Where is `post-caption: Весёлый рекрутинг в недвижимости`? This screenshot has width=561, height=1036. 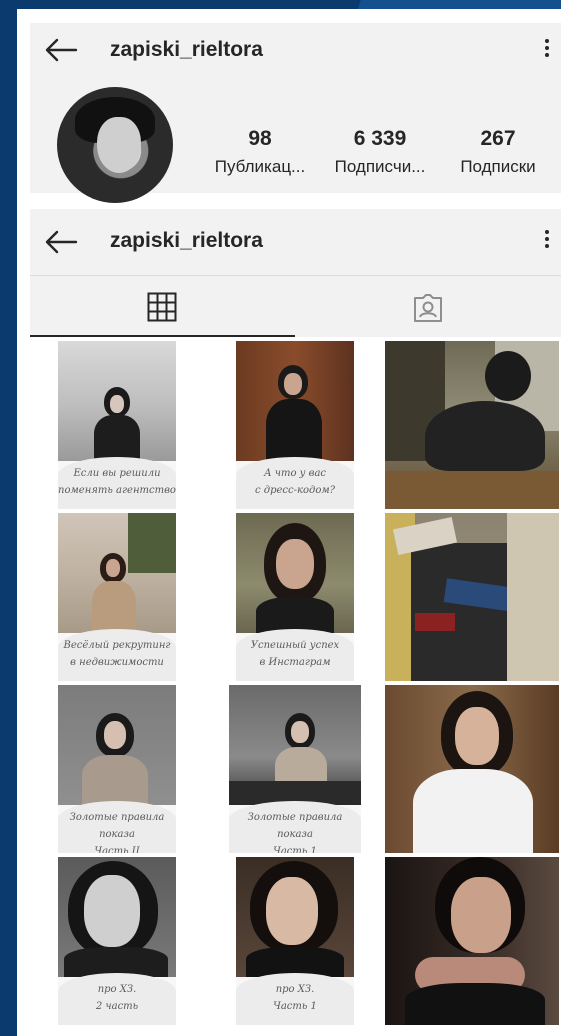
post-caption: Весёлый рекрутинг в недвижимости is located at coordinates (117, 655).